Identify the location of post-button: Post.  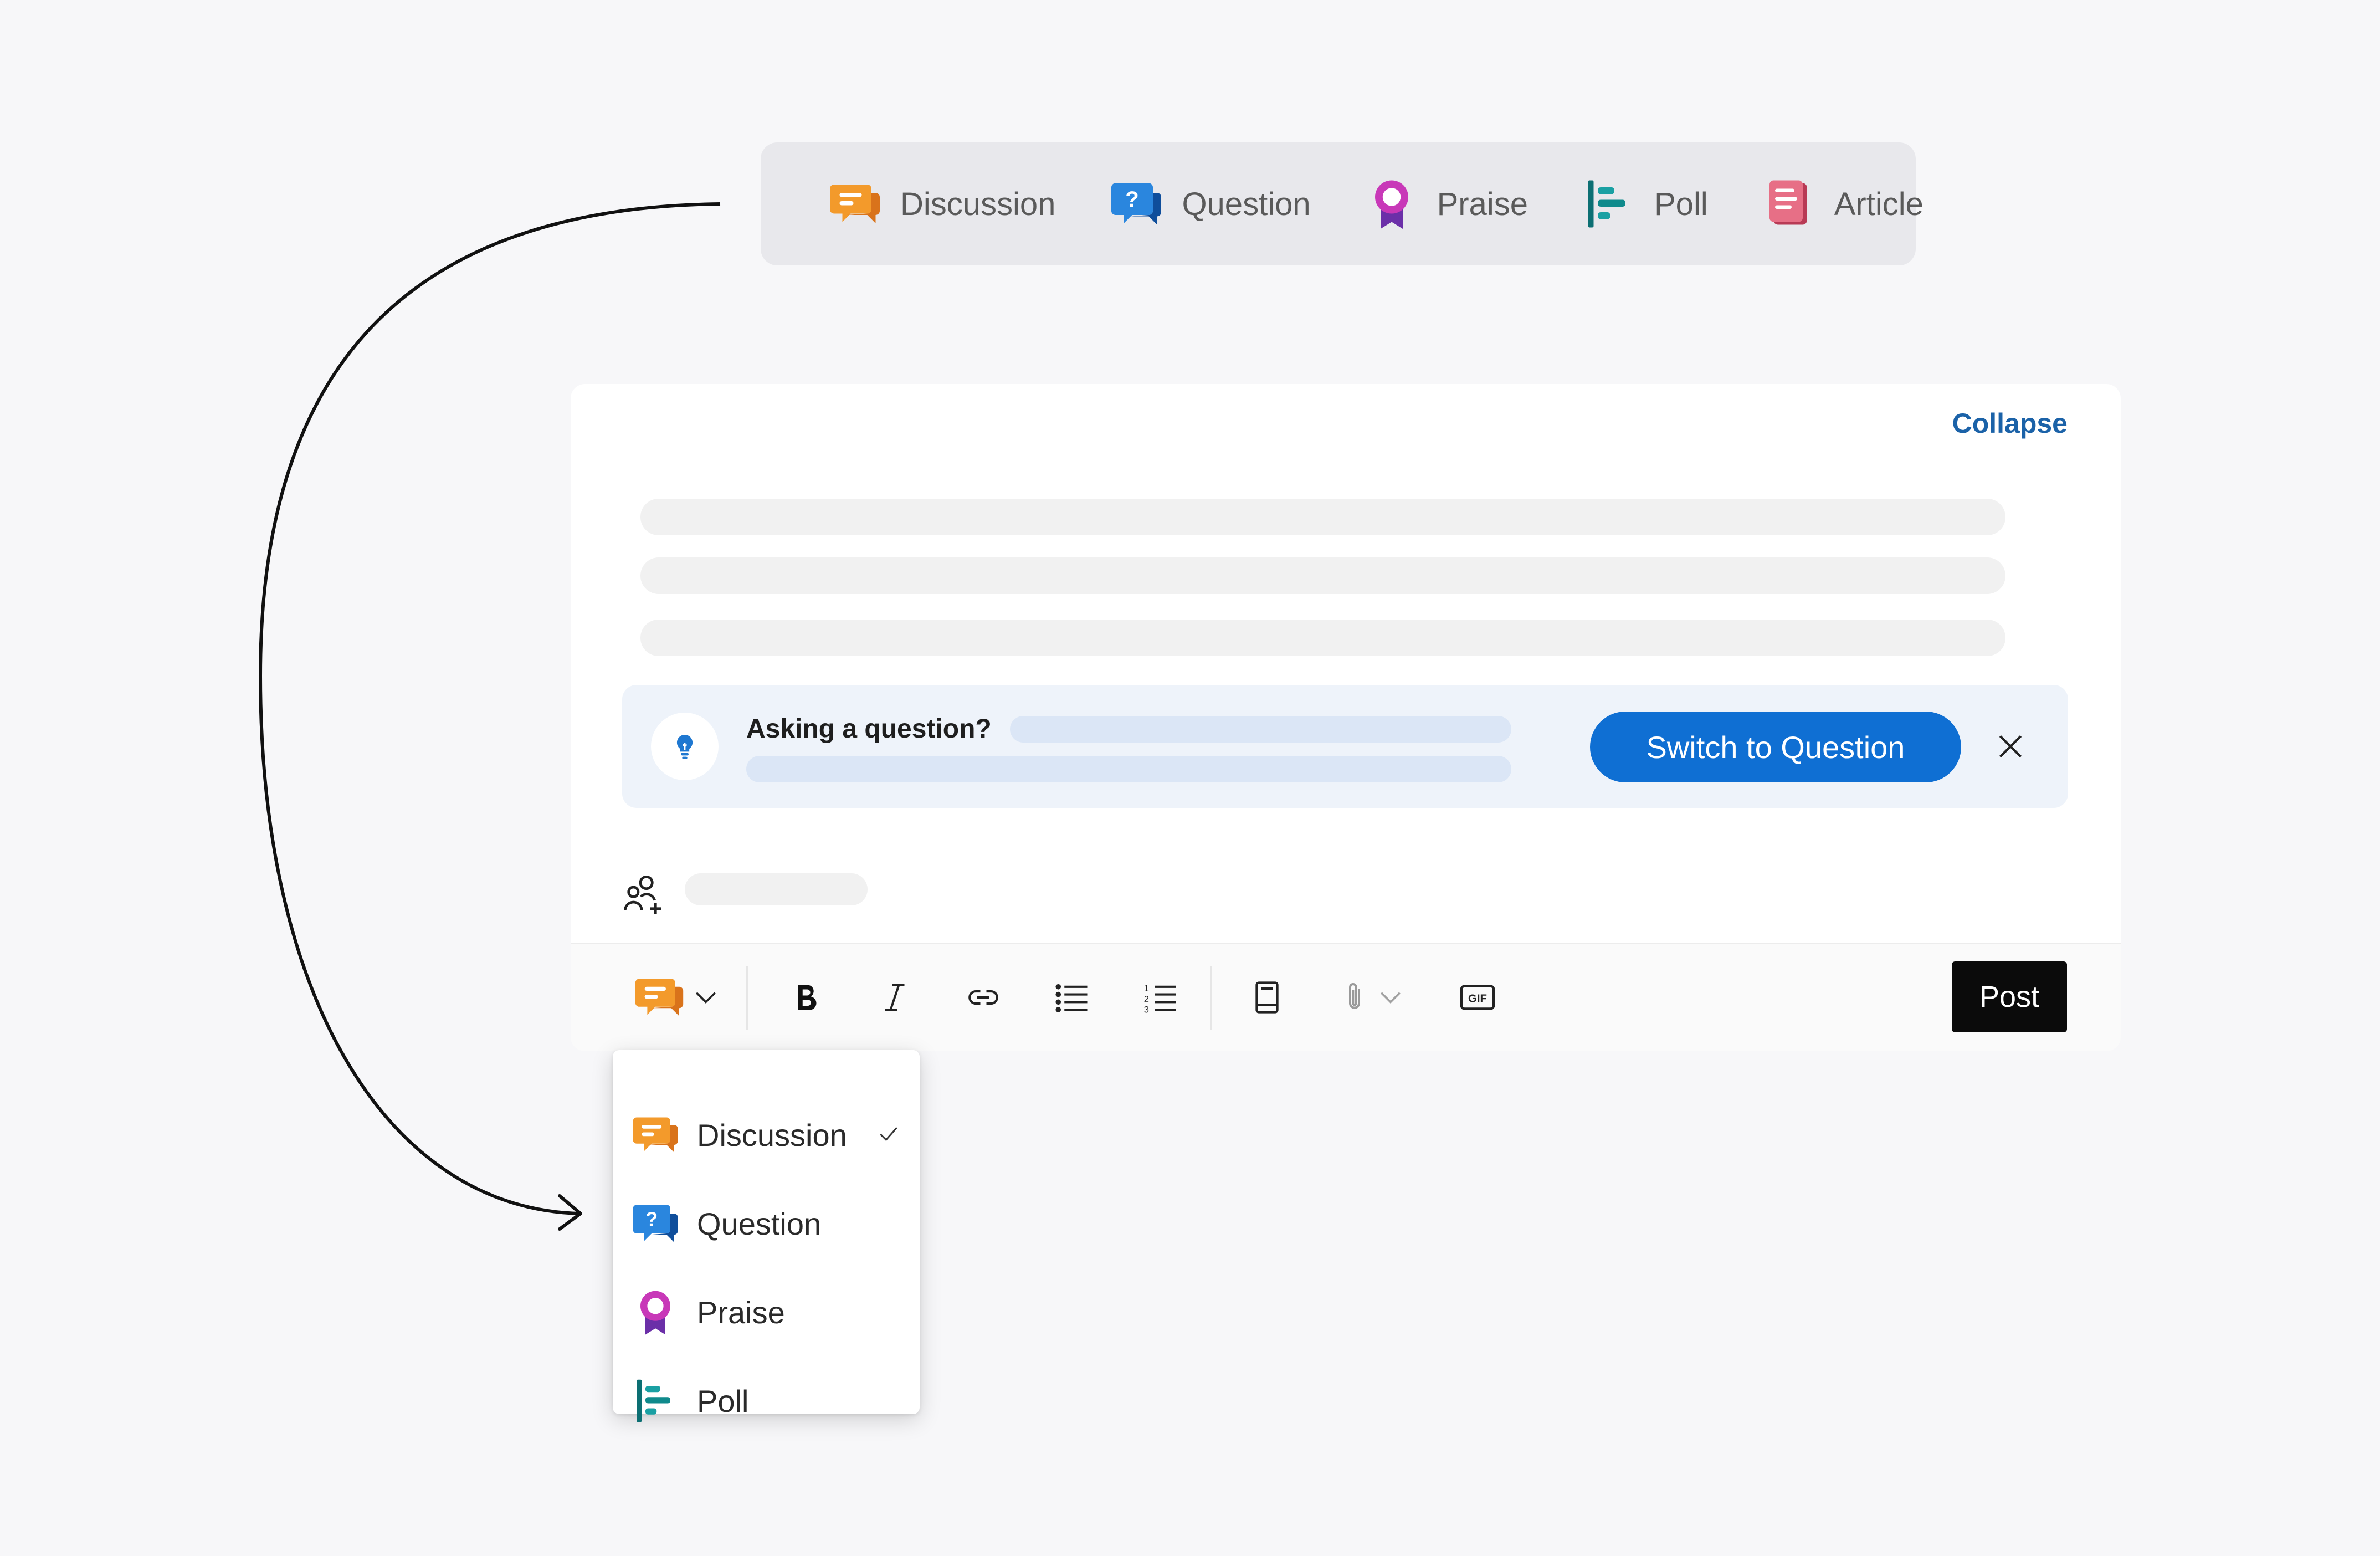
(2009, 996).